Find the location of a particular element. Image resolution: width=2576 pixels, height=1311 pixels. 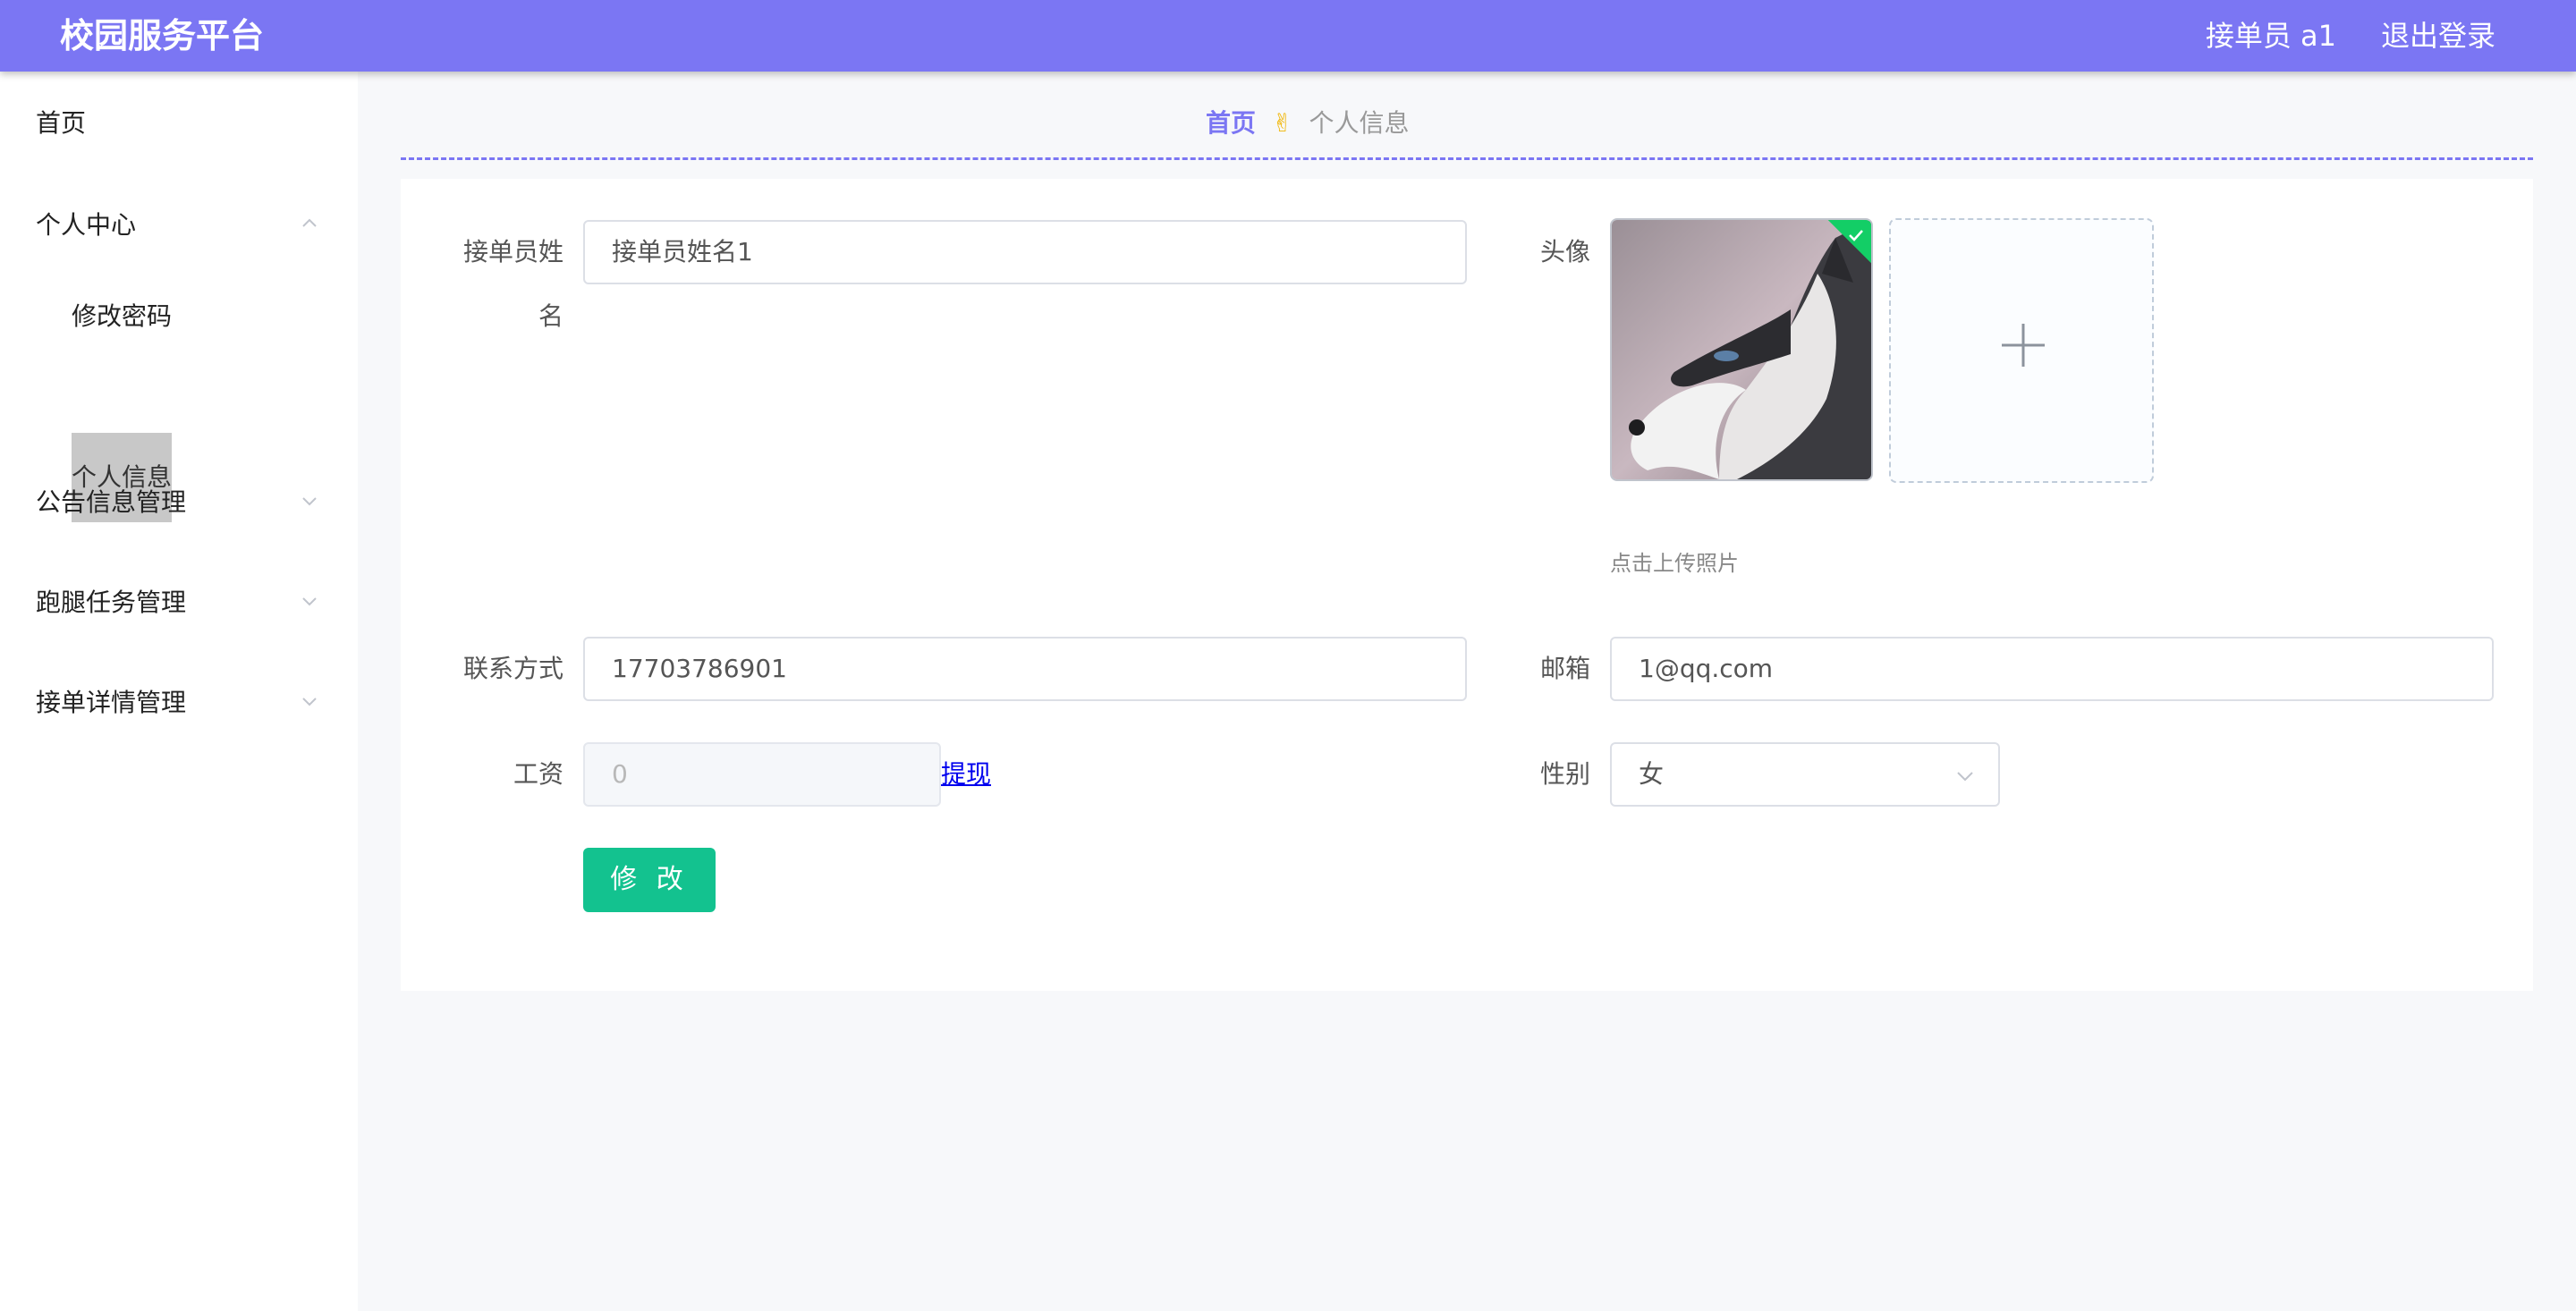

breadcrumb-current: 个人信息 is located at coordinates (1359, 123).